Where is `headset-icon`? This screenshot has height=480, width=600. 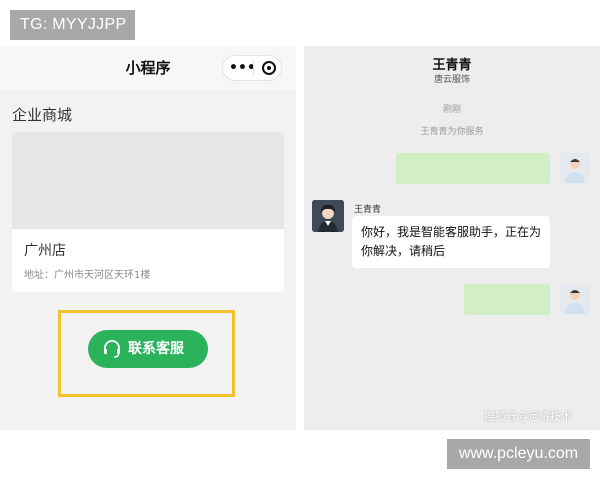
headset-icon is located at coordinates (112, 349).